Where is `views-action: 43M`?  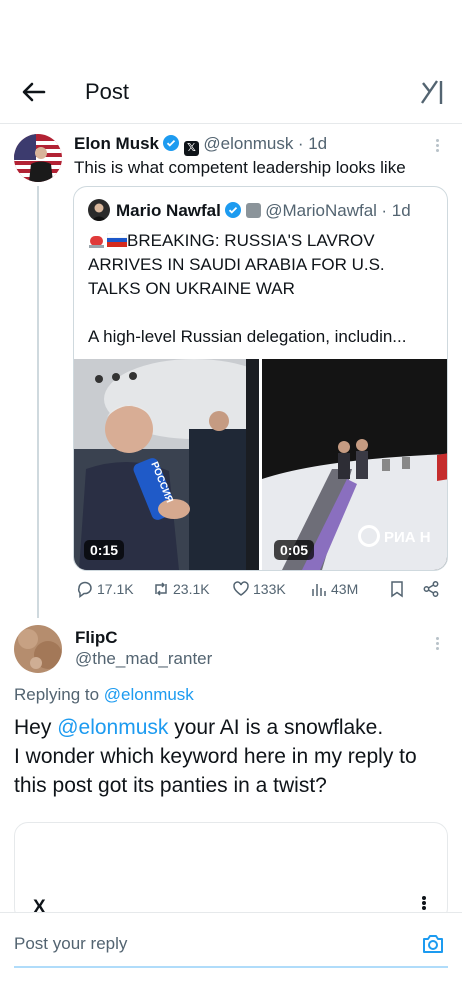
views-action: 43M is located at coordinates (334, 589).